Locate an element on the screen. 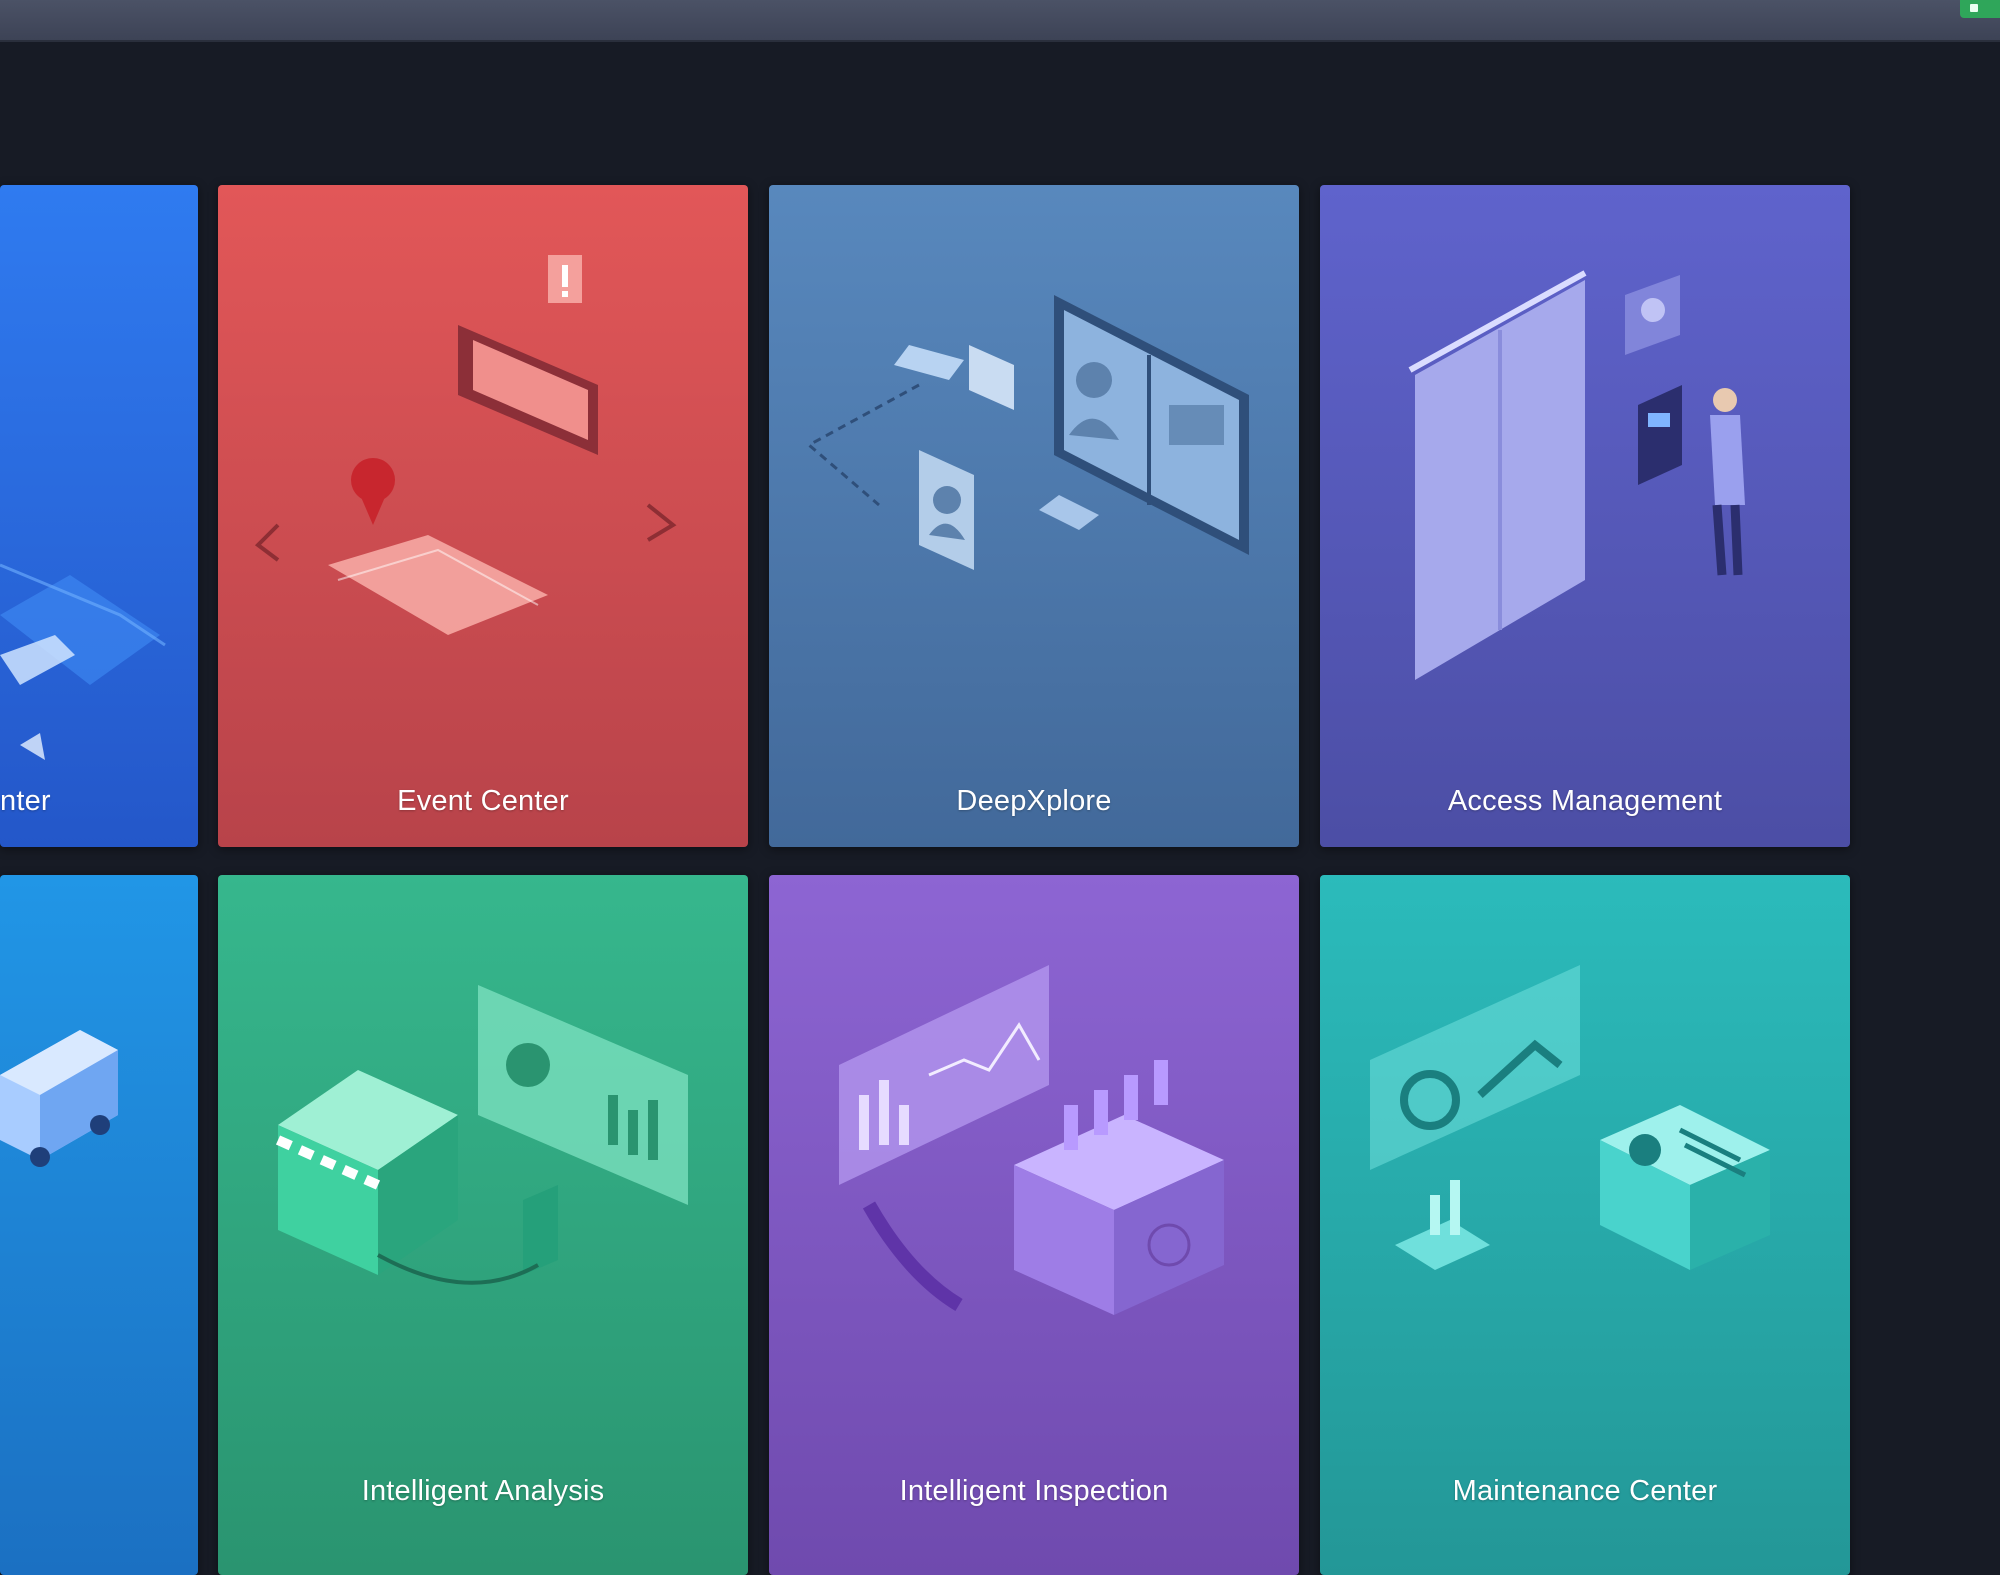  vehicle-van-icon is located at coordinates (99, 1225).